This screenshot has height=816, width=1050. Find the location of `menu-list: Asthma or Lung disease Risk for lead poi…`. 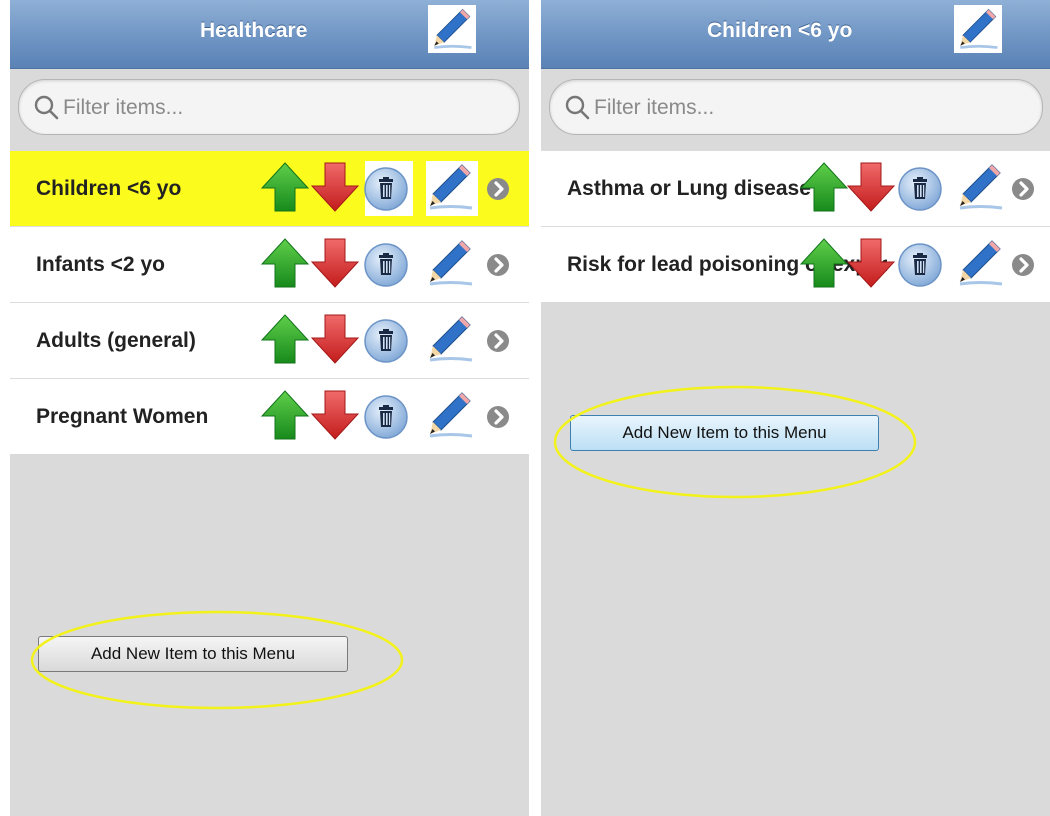

menu-list: Asthma or Lung disease Risk for lead poi… is located at coordinates (795, 226).